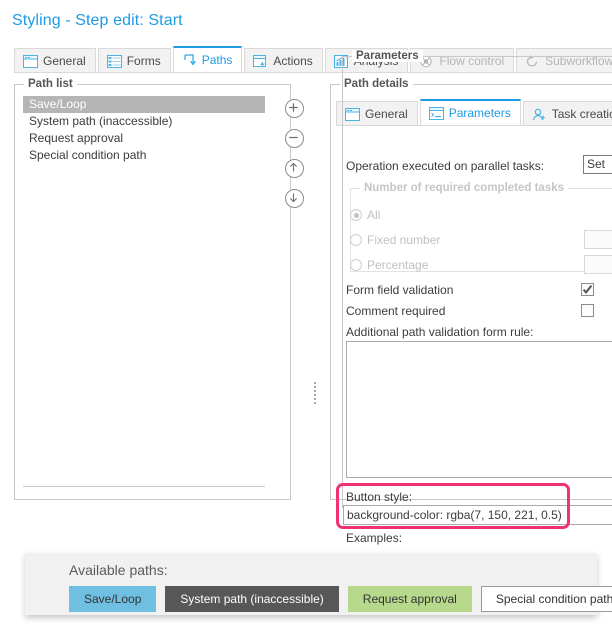 Image resolution: width=612 pixels, height=626 pixels. What do you see at coordinates (50, 84) in the screenshot?
I see `path-list-group-title: Path list` at bounding box center [50, 84].